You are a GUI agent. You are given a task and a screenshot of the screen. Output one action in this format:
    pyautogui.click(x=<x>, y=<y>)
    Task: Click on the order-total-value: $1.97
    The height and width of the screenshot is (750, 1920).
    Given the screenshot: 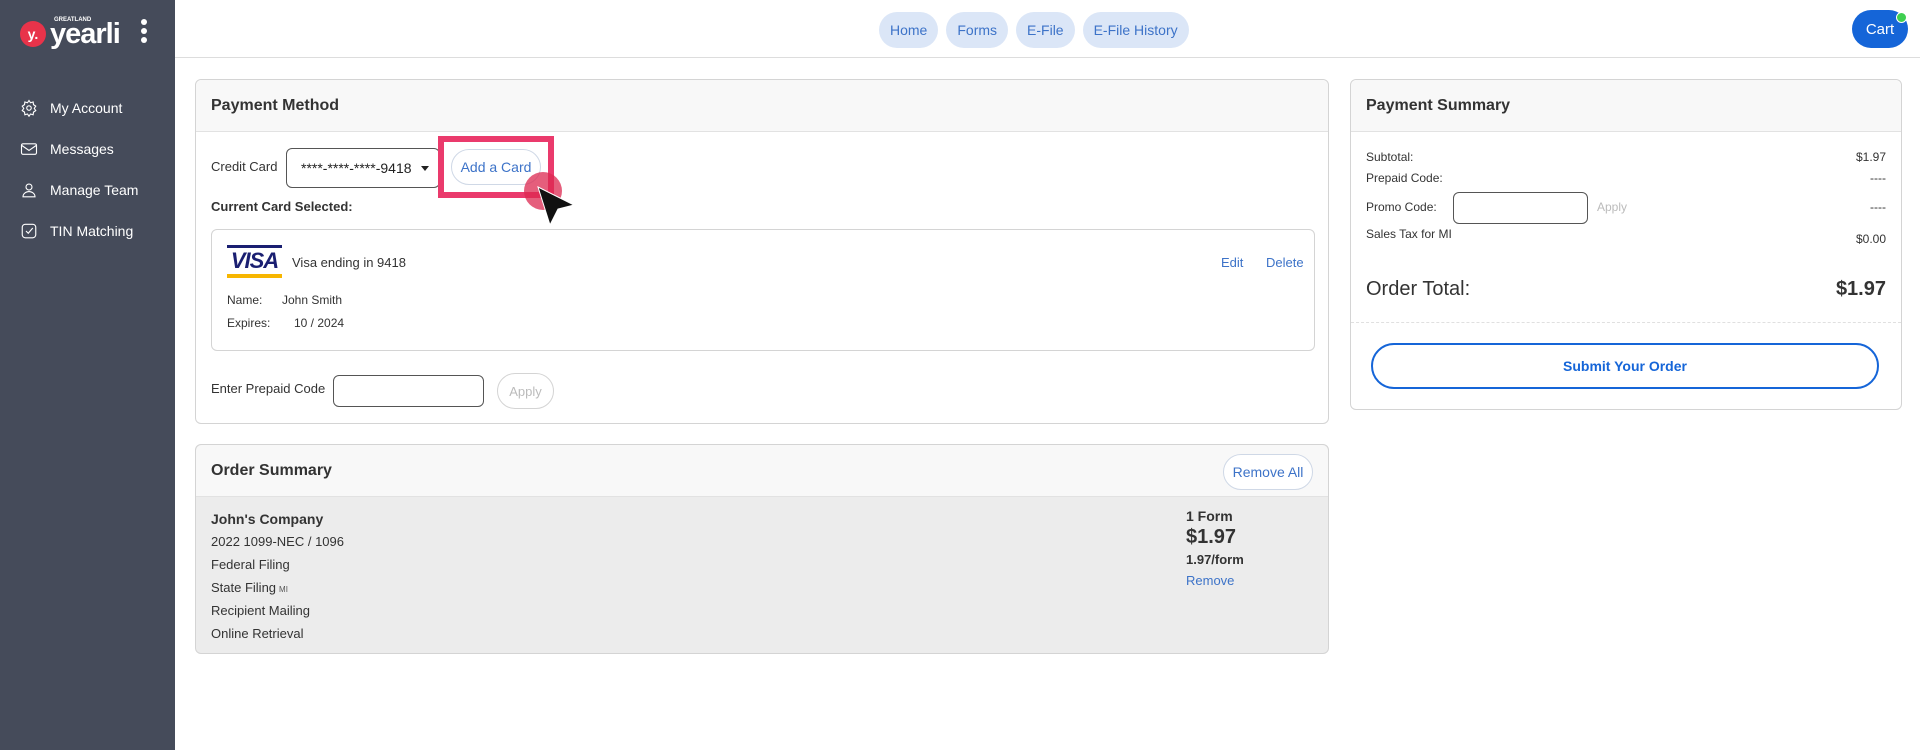 What is the action you would take?
    pyautogui.click(x=1860, y=289)
    